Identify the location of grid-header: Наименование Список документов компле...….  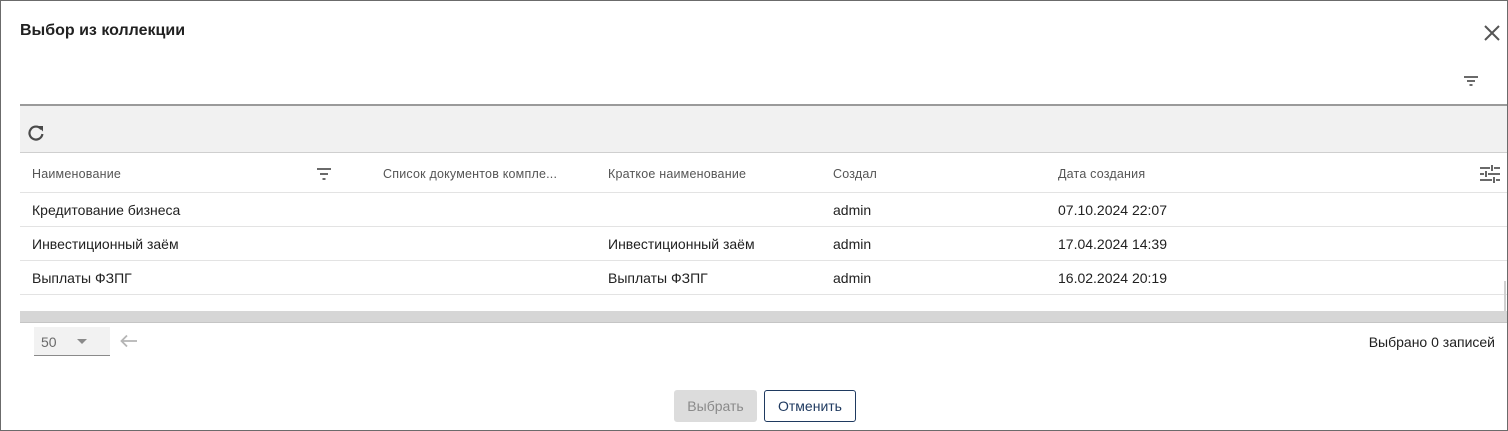
(763, 174).